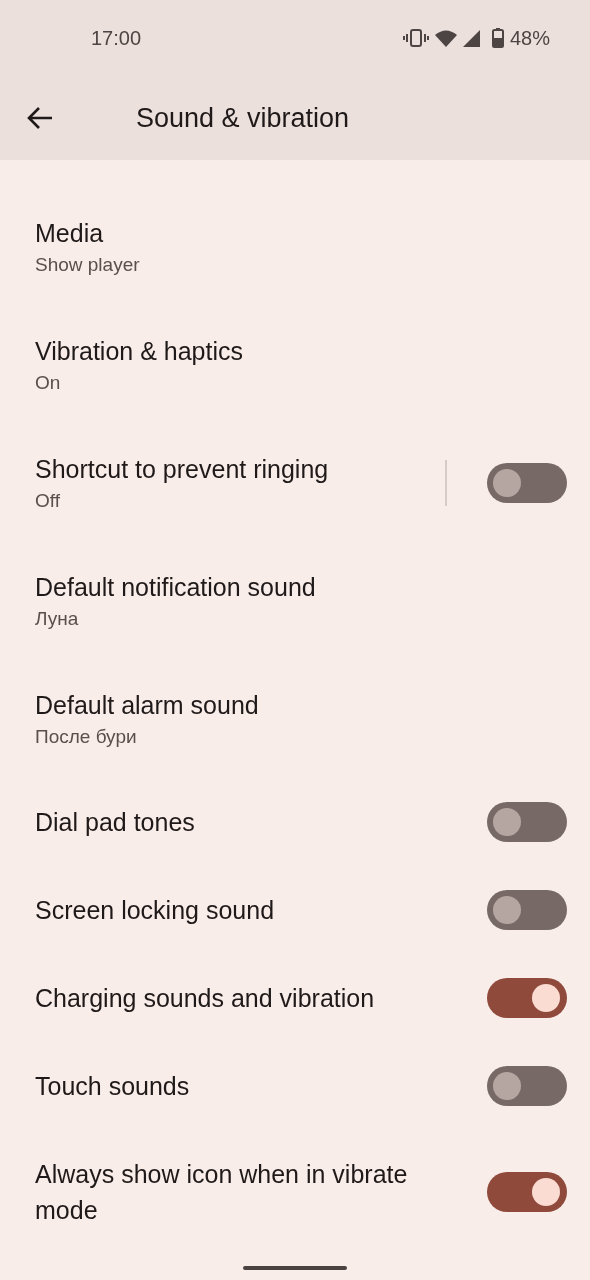 This screenshot has width=590, height=1280. I want to click on setting-title: Vibration & haptics, so click(139, 351).